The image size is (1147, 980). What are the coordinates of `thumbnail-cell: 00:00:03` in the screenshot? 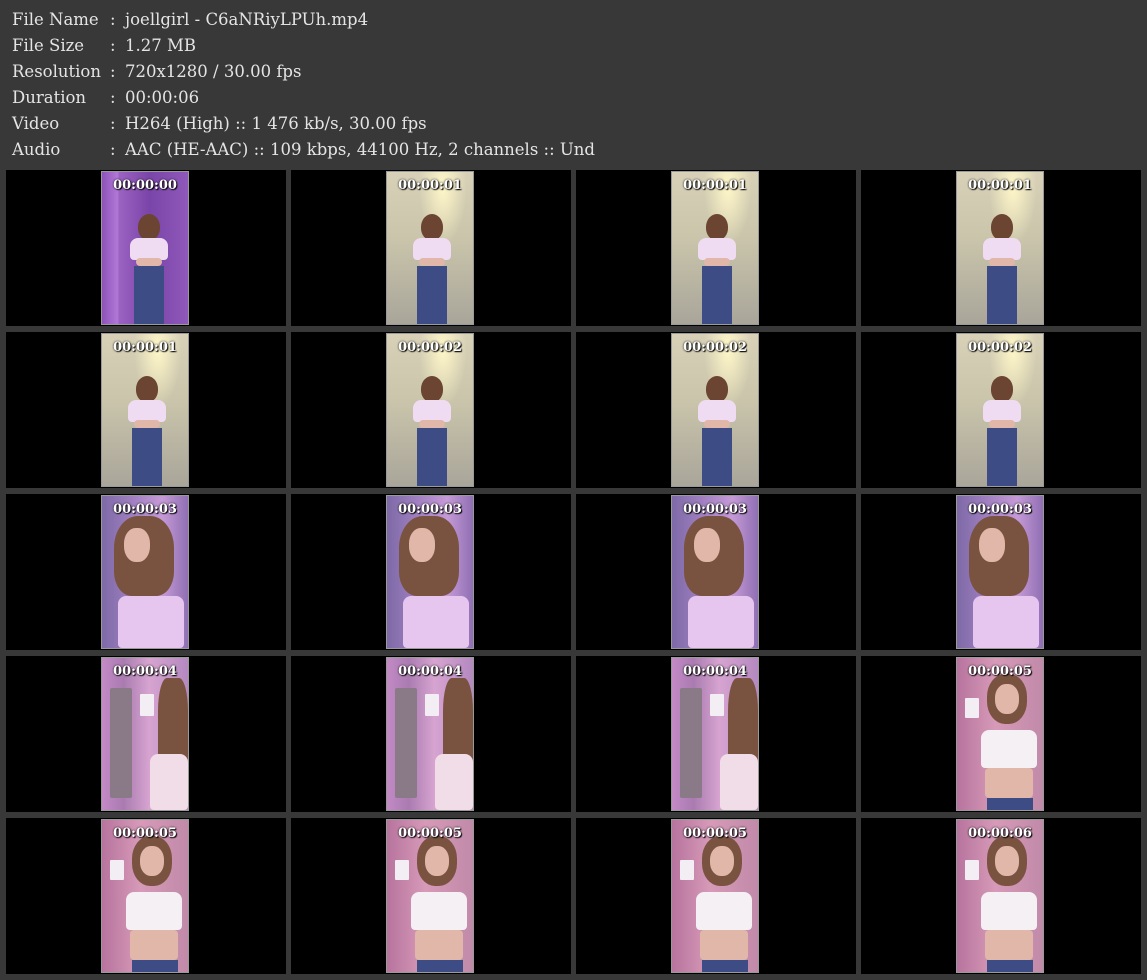 It's located at (146, 572).